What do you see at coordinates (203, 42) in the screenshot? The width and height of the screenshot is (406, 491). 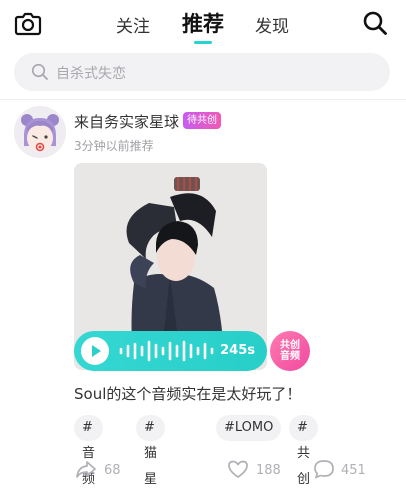 I see `active-tab-indicator` at bounding box center [203, 42].